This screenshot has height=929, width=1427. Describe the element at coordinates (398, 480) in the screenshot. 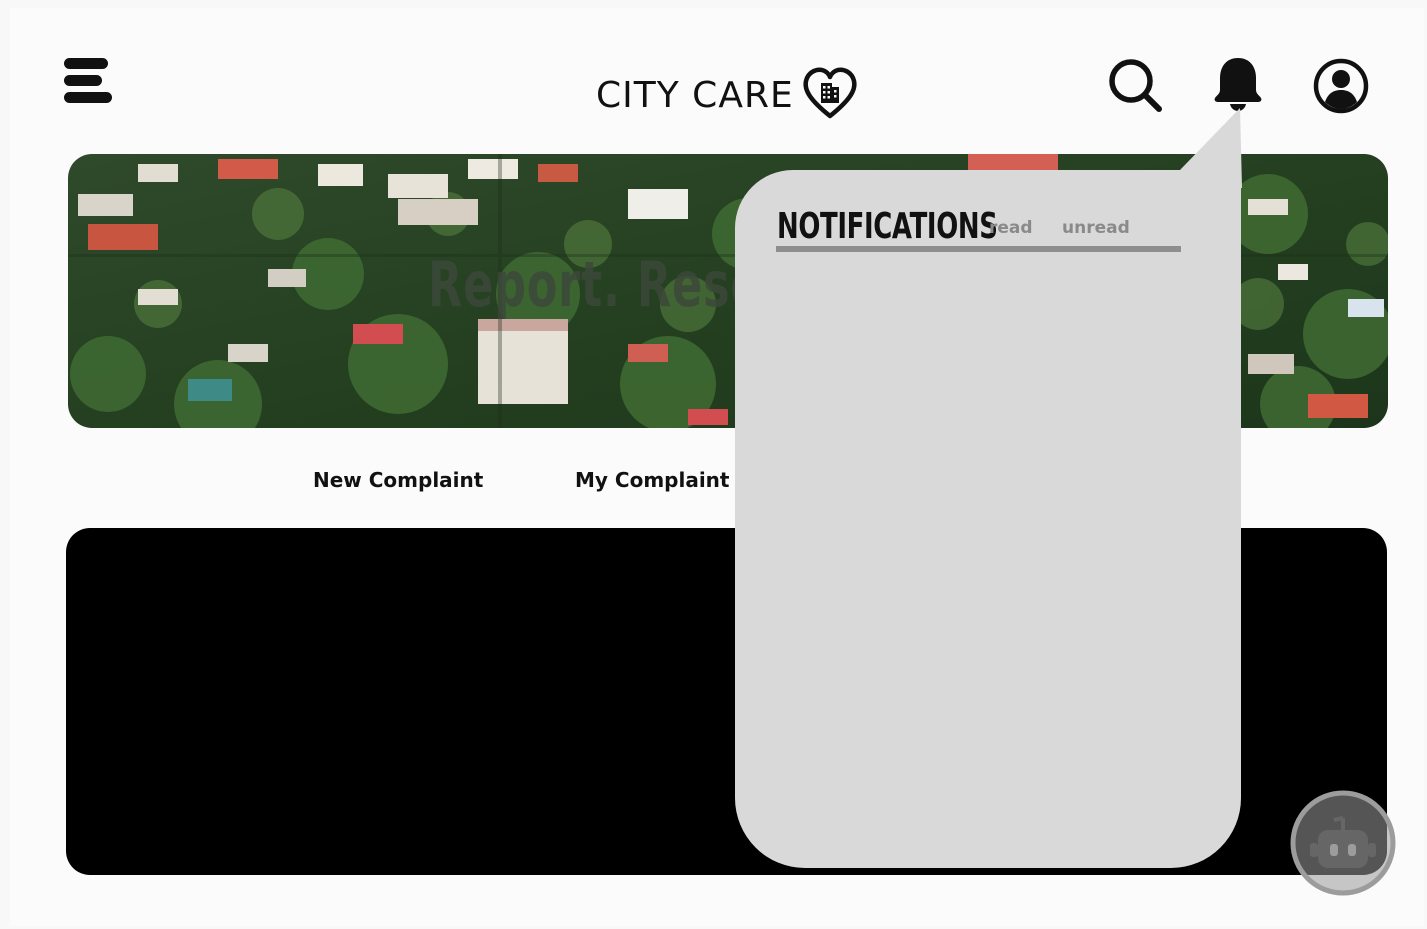

I see `tab-new-complaint: New Complaint` at that location.